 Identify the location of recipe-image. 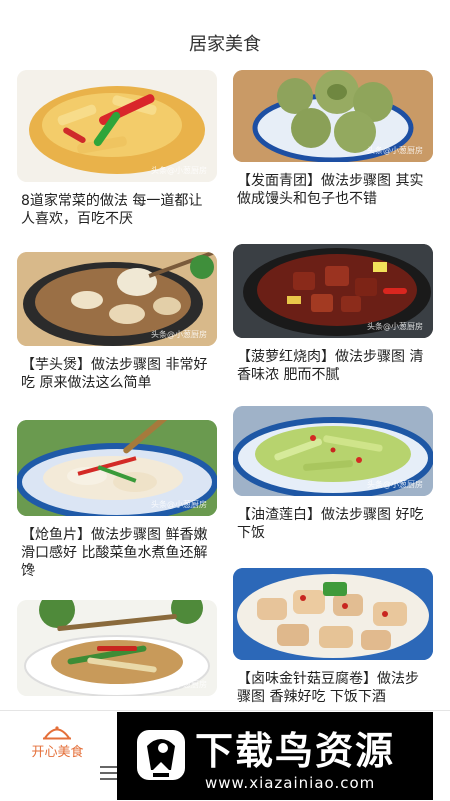
(333, 614).